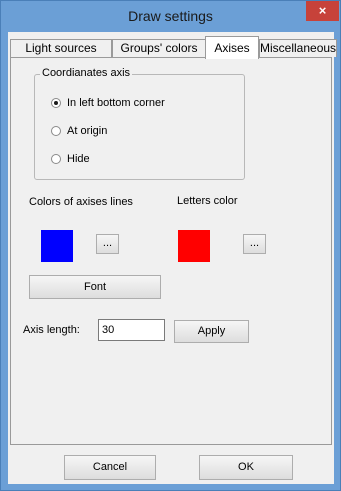 This screenshot has height=491, width=341. I want to click on title-bar: Draw settings ×, so click(170, 16).